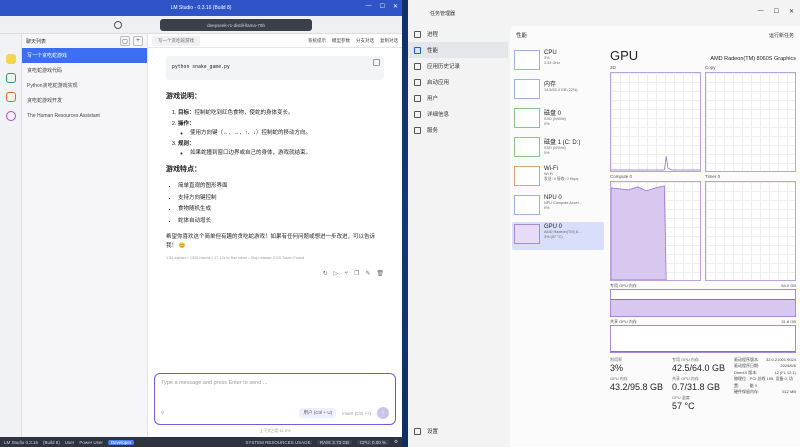  I want to click on send-button: ↑, so click(383, 413).